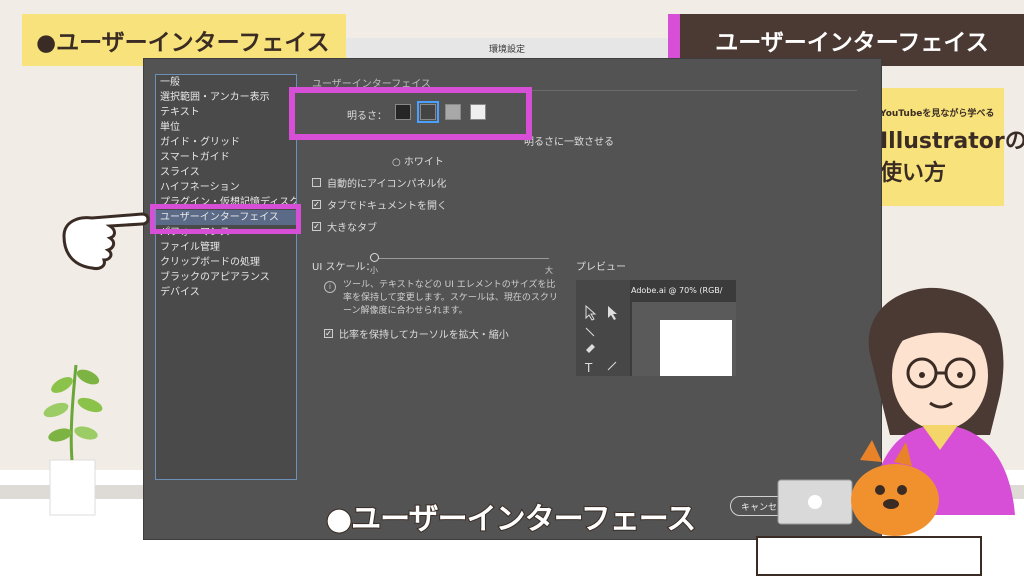 Image resolution: width=1024 pixels, height=576 pixels. What do you see at coordinates (913, 173) in the screenshot?
I see `promo-title-line2: 使い方` at bounding box center [913, 173].